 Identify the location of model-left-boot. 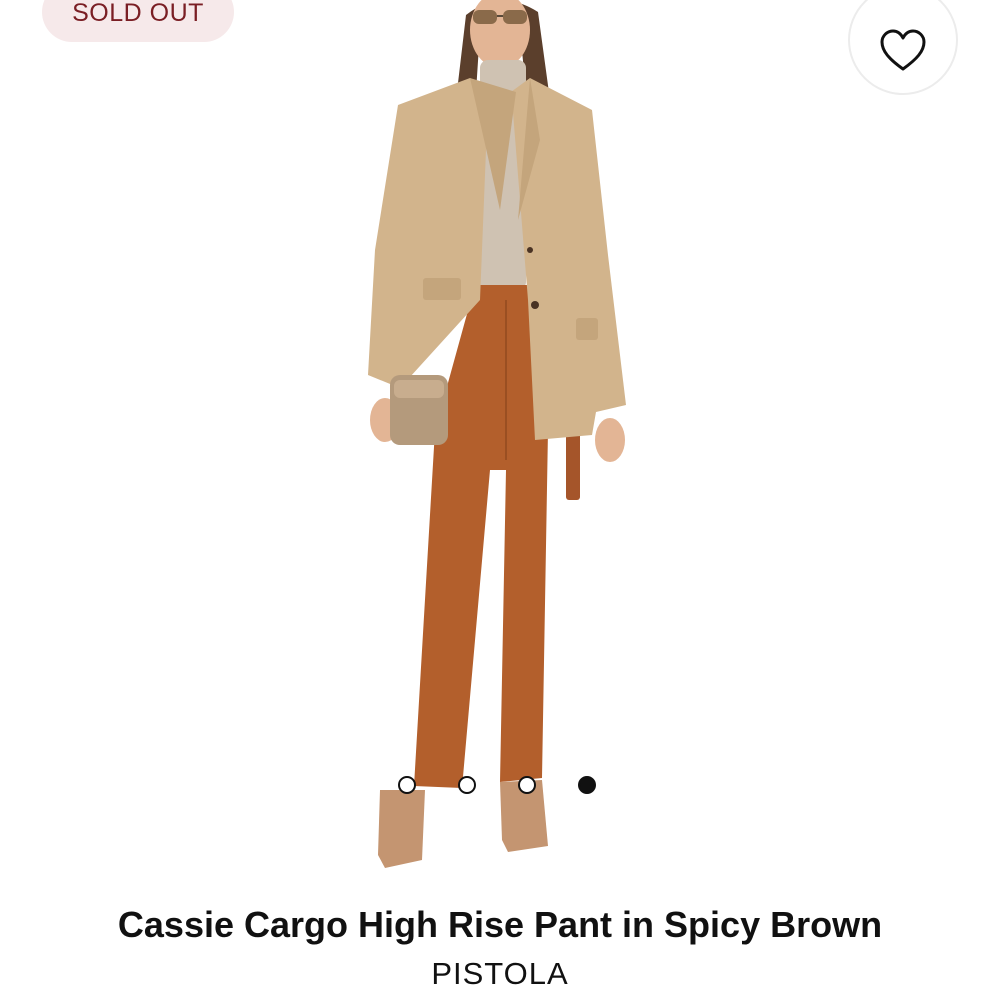
(401, 829).